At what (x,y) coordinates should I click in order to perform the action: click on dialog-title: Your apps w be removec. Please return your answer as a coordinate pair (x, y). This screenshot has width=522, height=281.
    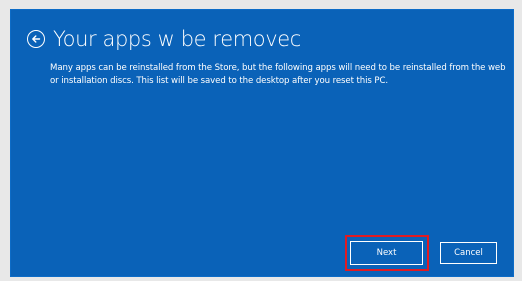
    Looking at the image, I should click on (177, 39).